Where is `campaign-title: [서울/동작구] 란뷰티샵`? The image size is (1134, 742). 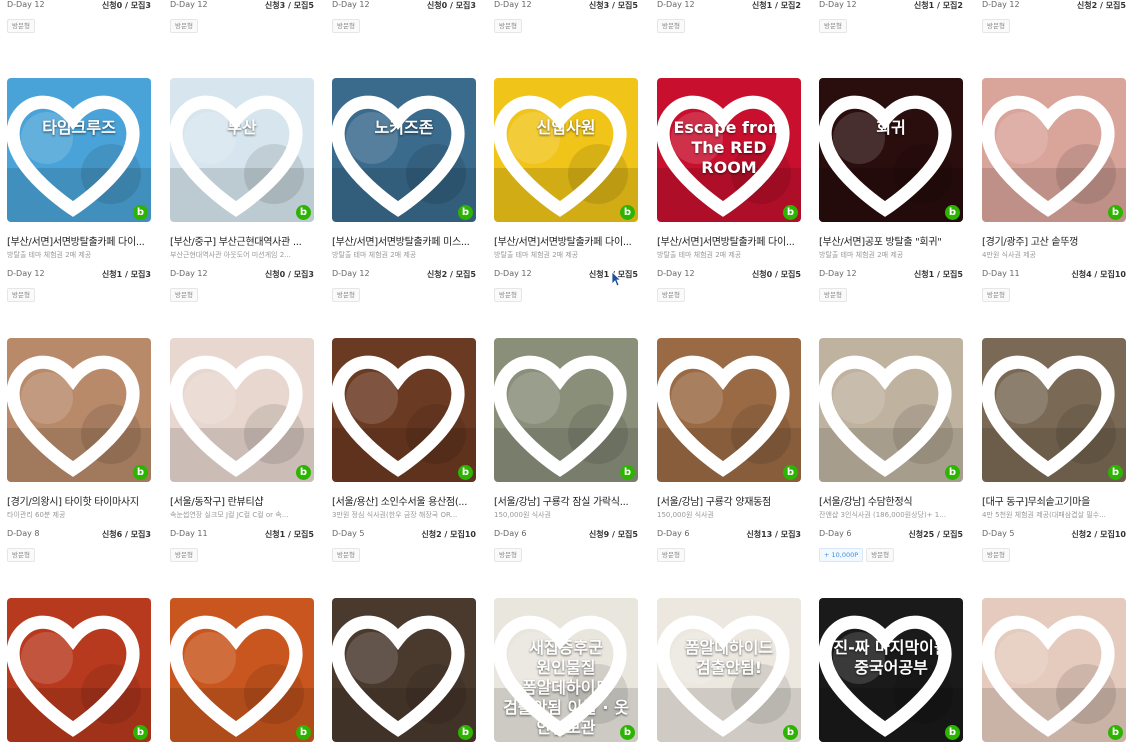
campaign-title: [서울/동작구] 란뷰티샵 is located at coordinates (242, 500).